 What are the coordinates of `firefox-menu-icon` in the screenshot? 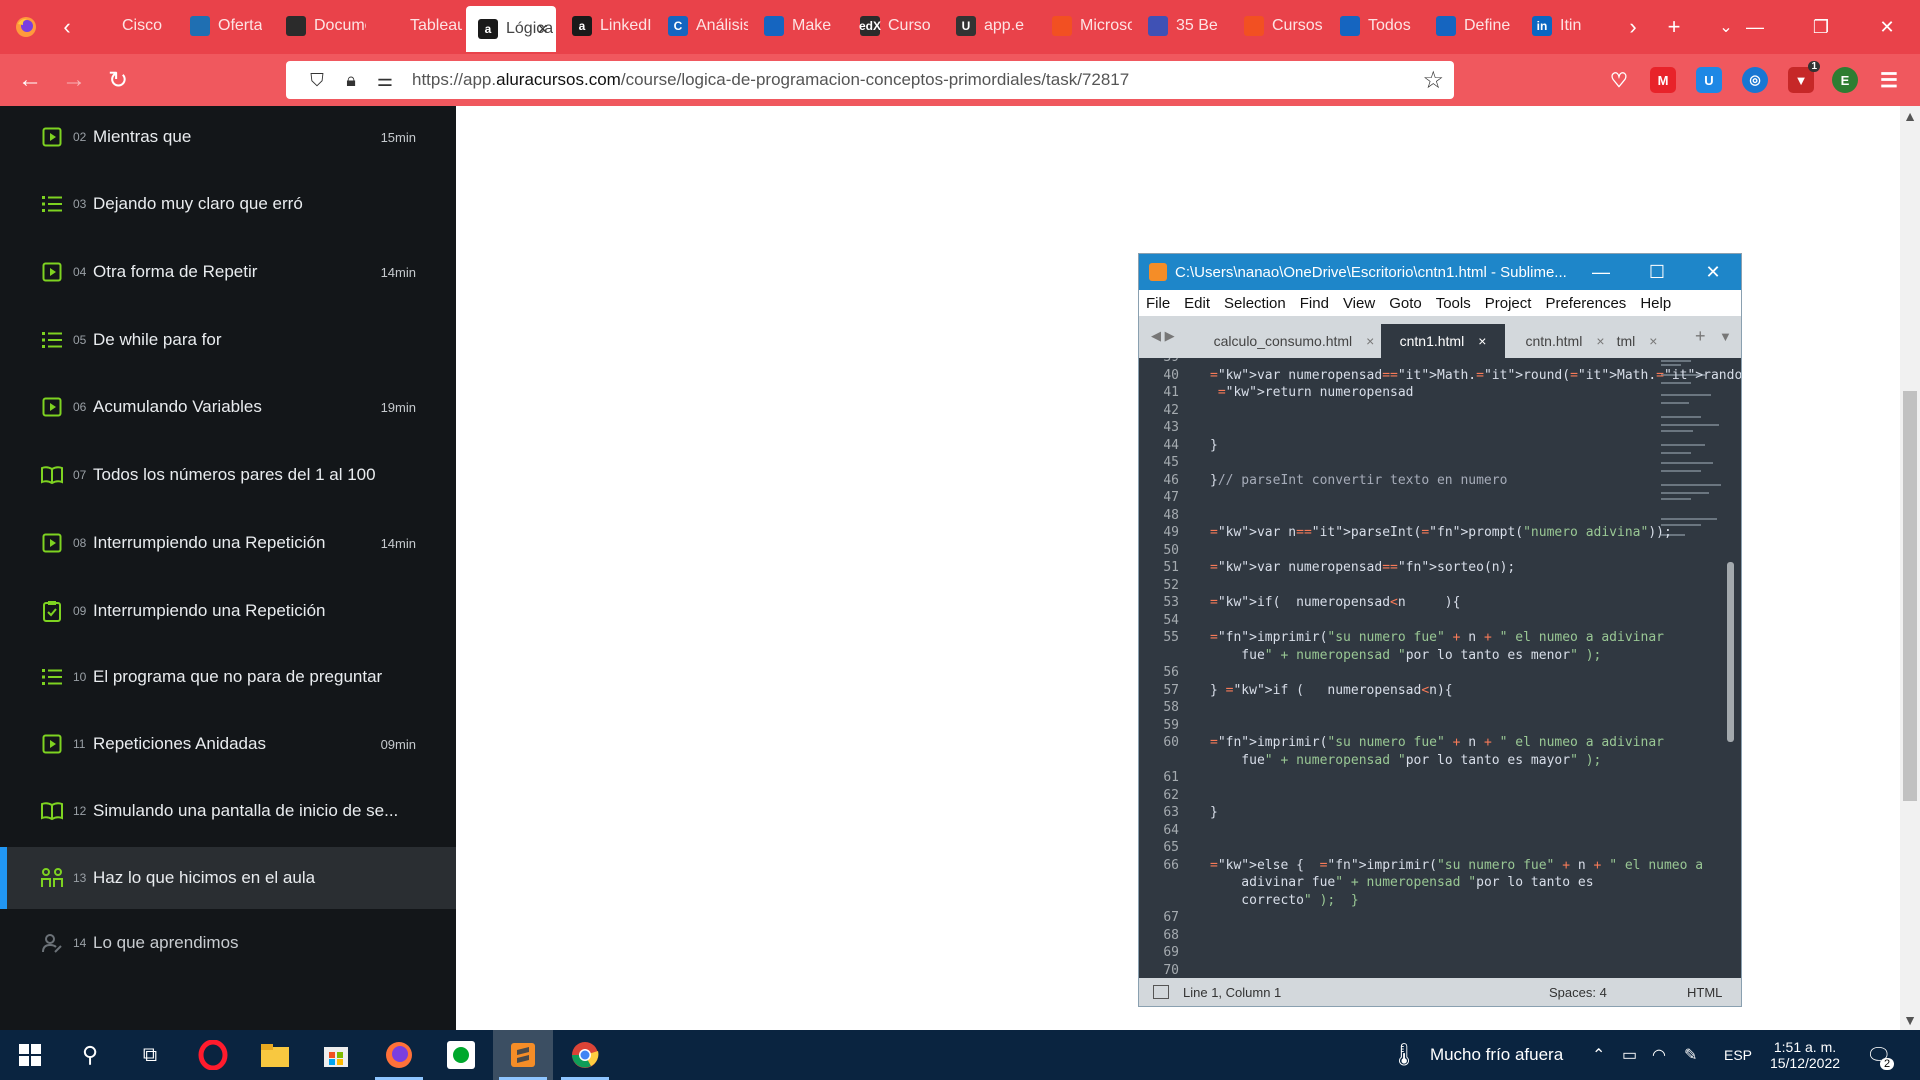 It's located at (26, 27).